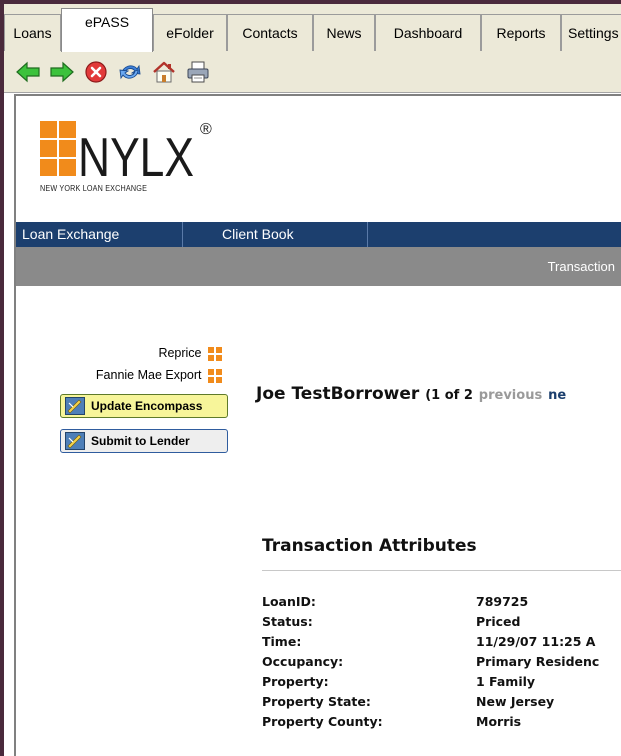 The image size is (621, 756). Describe the element at coordinates (303, 661) in the screenshot. I see `attribute-label: Occupancy:` at that location.